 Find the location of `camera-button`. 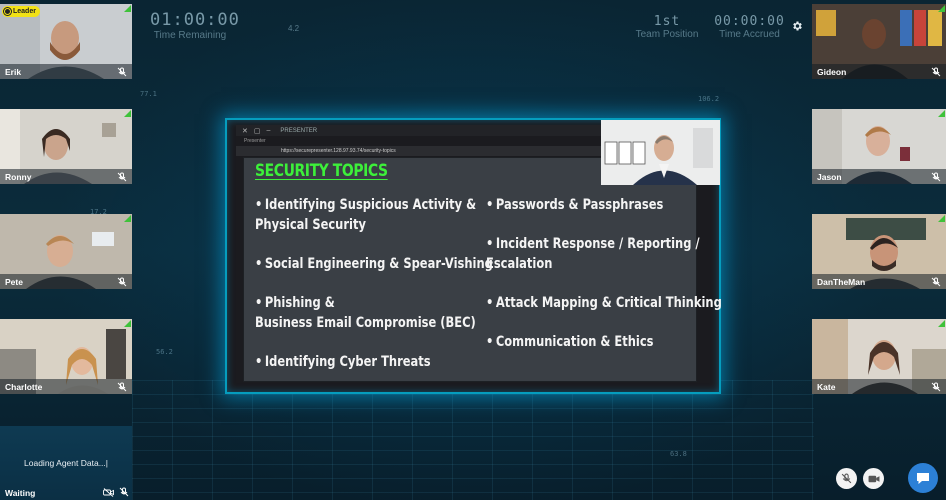

camera-button is located at coordinates (873, 478).